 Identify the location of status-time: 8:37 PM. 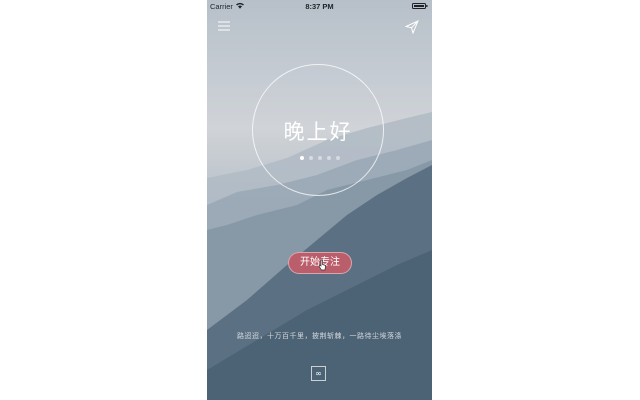
(319, 6).